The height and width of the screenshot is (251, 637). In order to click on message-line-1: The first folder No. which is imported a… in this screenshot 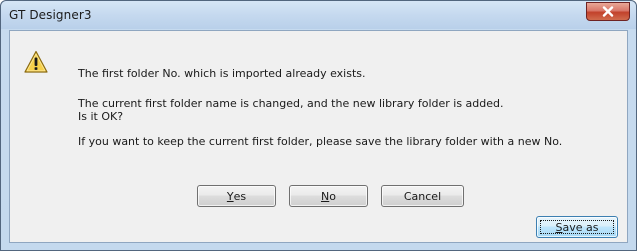, I will do `click(222, 73)`.